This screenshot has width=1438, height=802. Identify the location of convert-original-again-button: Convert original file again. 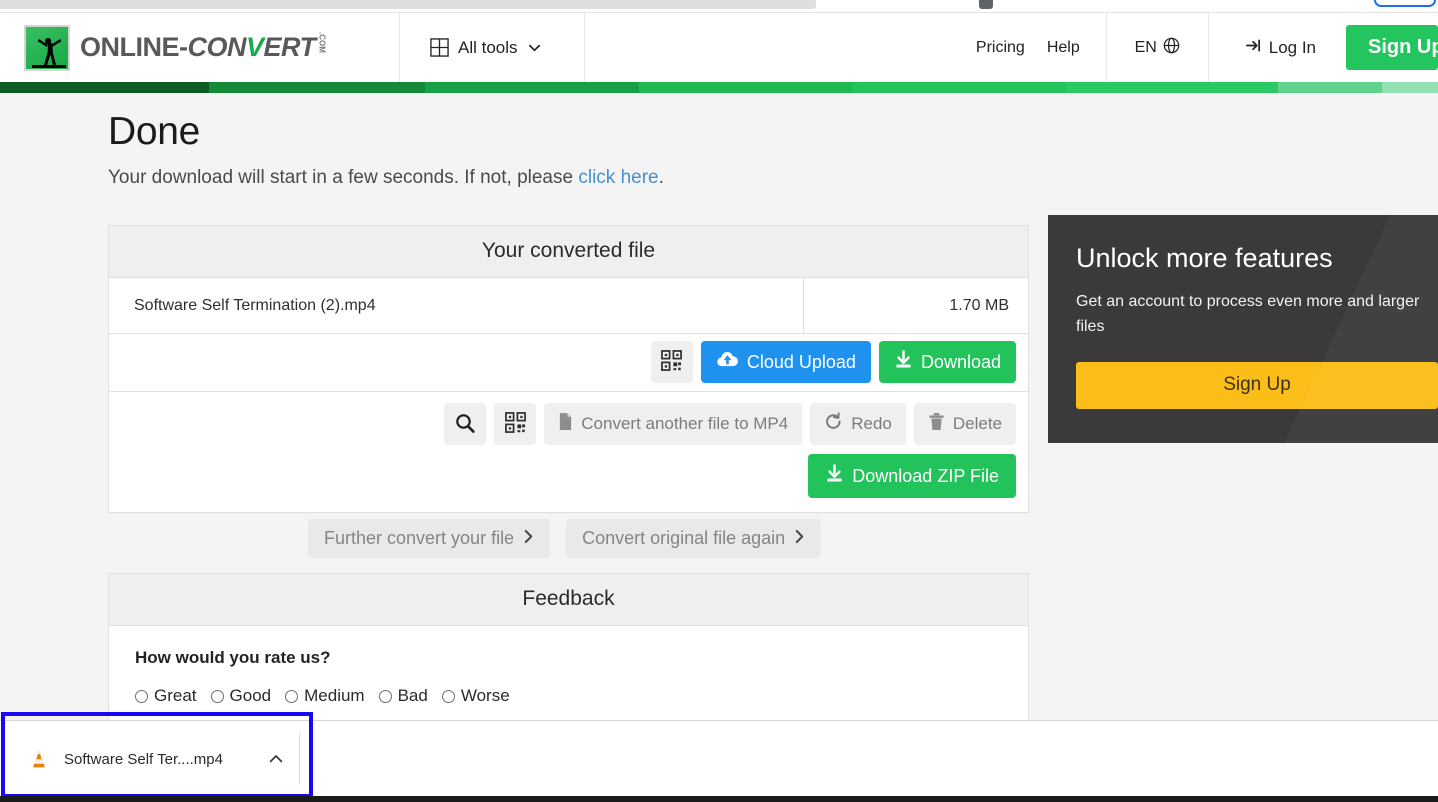
(694, 538).